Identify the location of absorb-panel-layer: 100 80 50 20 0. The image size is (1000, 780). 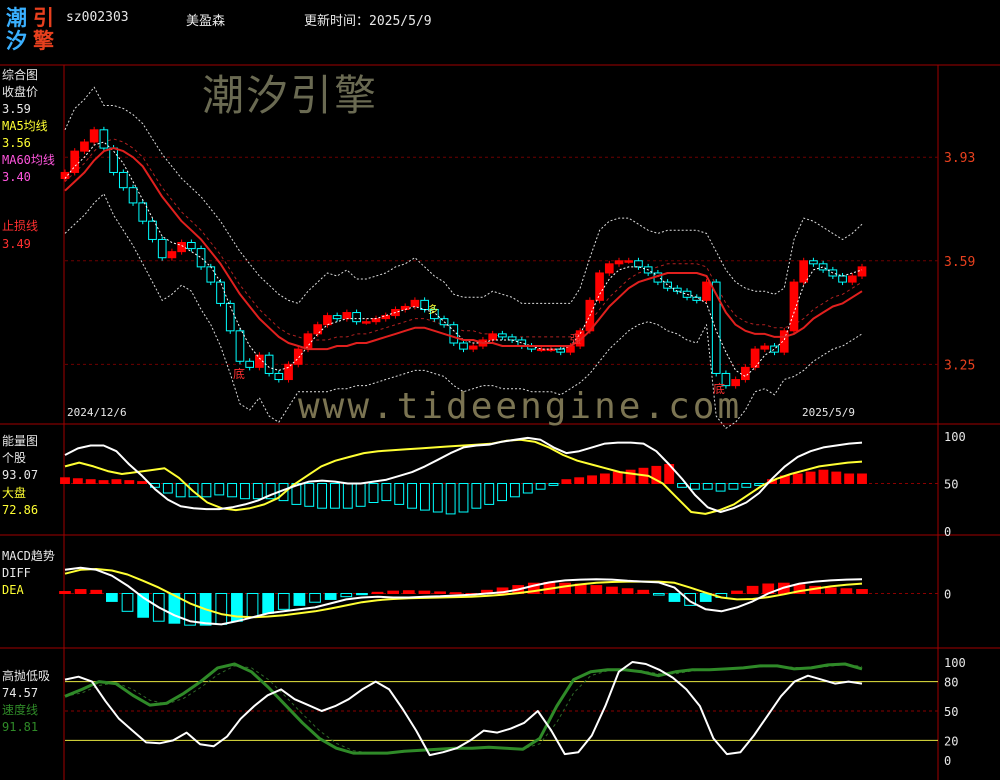
(515, 712).